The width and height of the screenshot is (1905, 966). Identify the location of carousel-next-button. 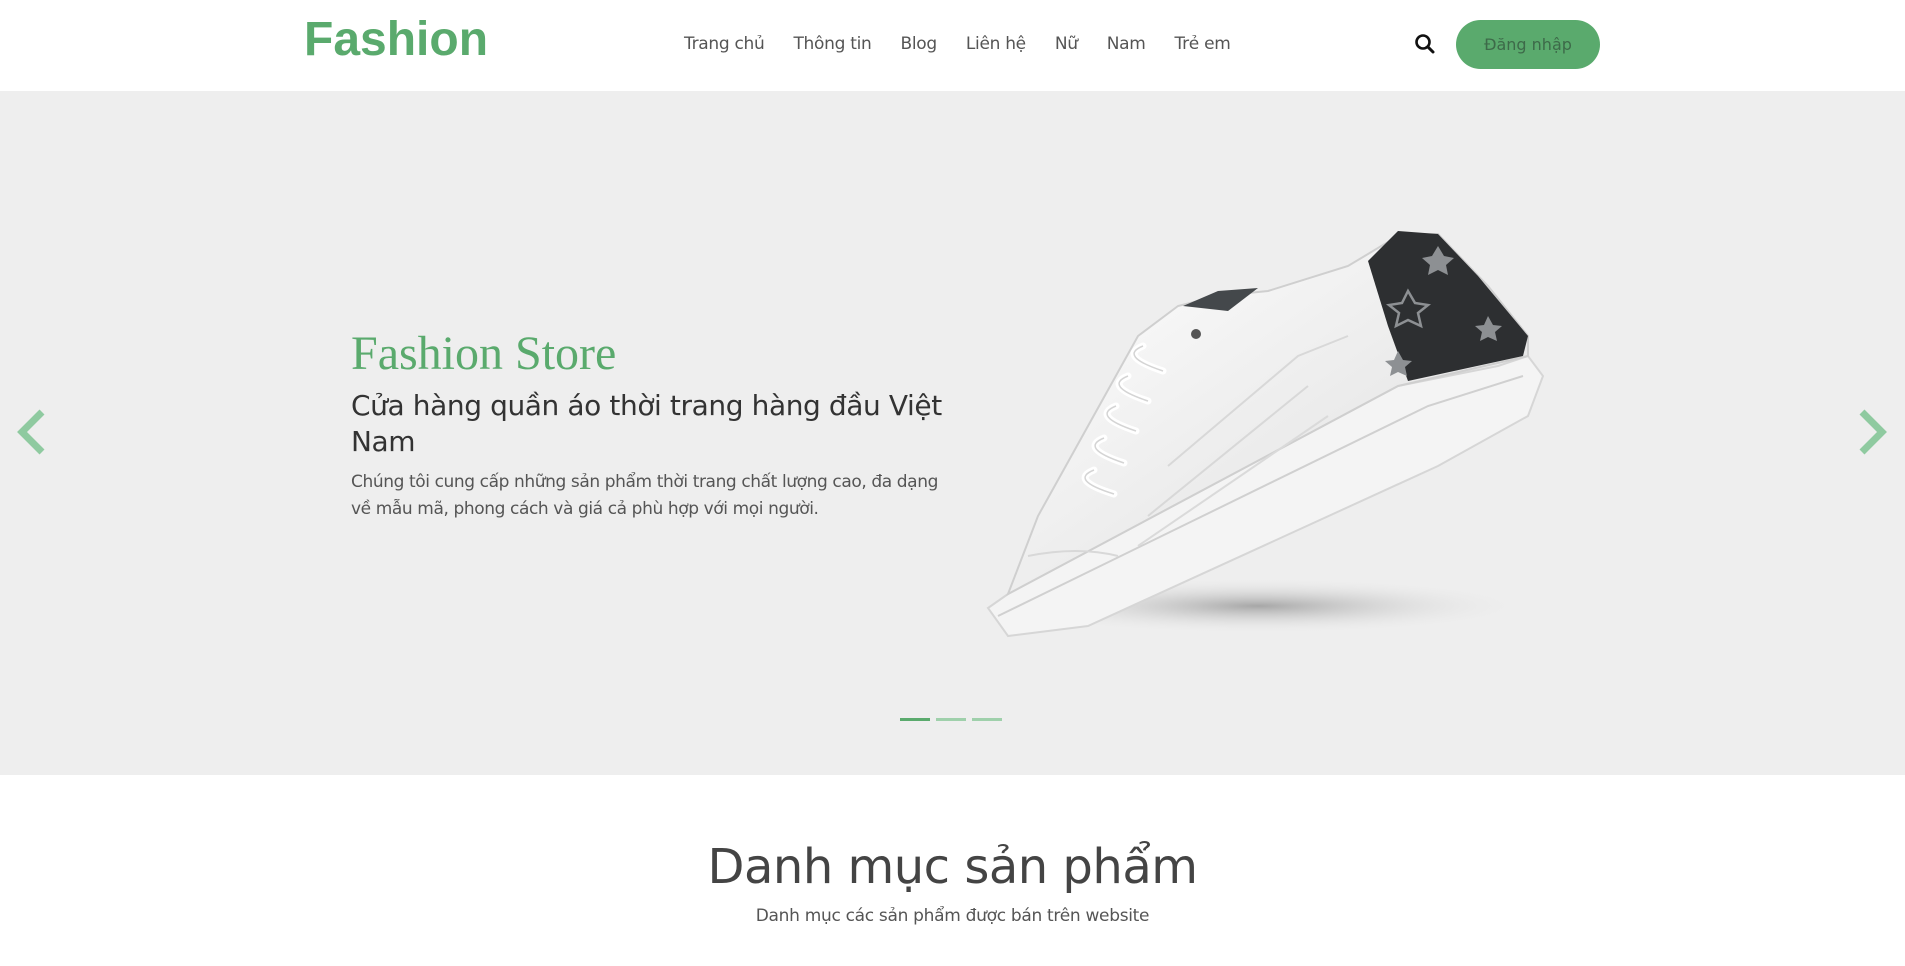
(1872, 432).